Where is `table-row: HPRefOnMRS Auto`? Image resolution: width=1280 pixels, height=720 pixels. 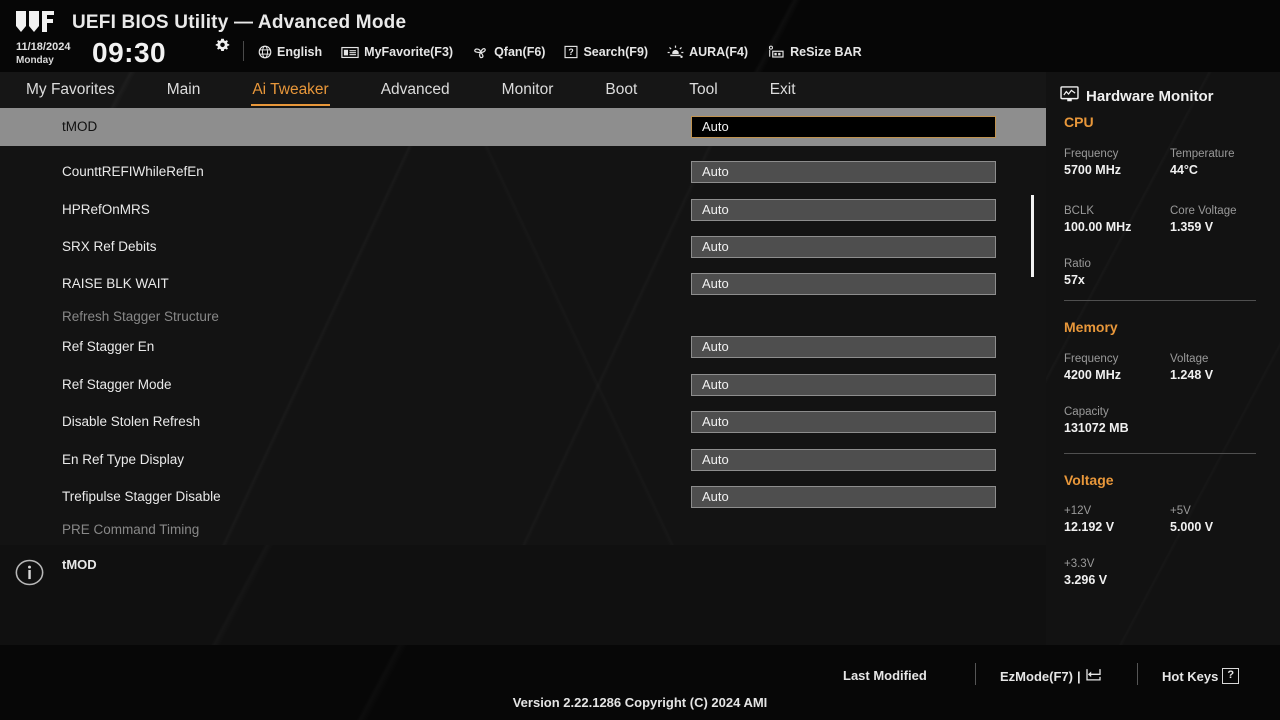
table-row: HPRefOnMRS Auto is located at coordinates (523, 210).